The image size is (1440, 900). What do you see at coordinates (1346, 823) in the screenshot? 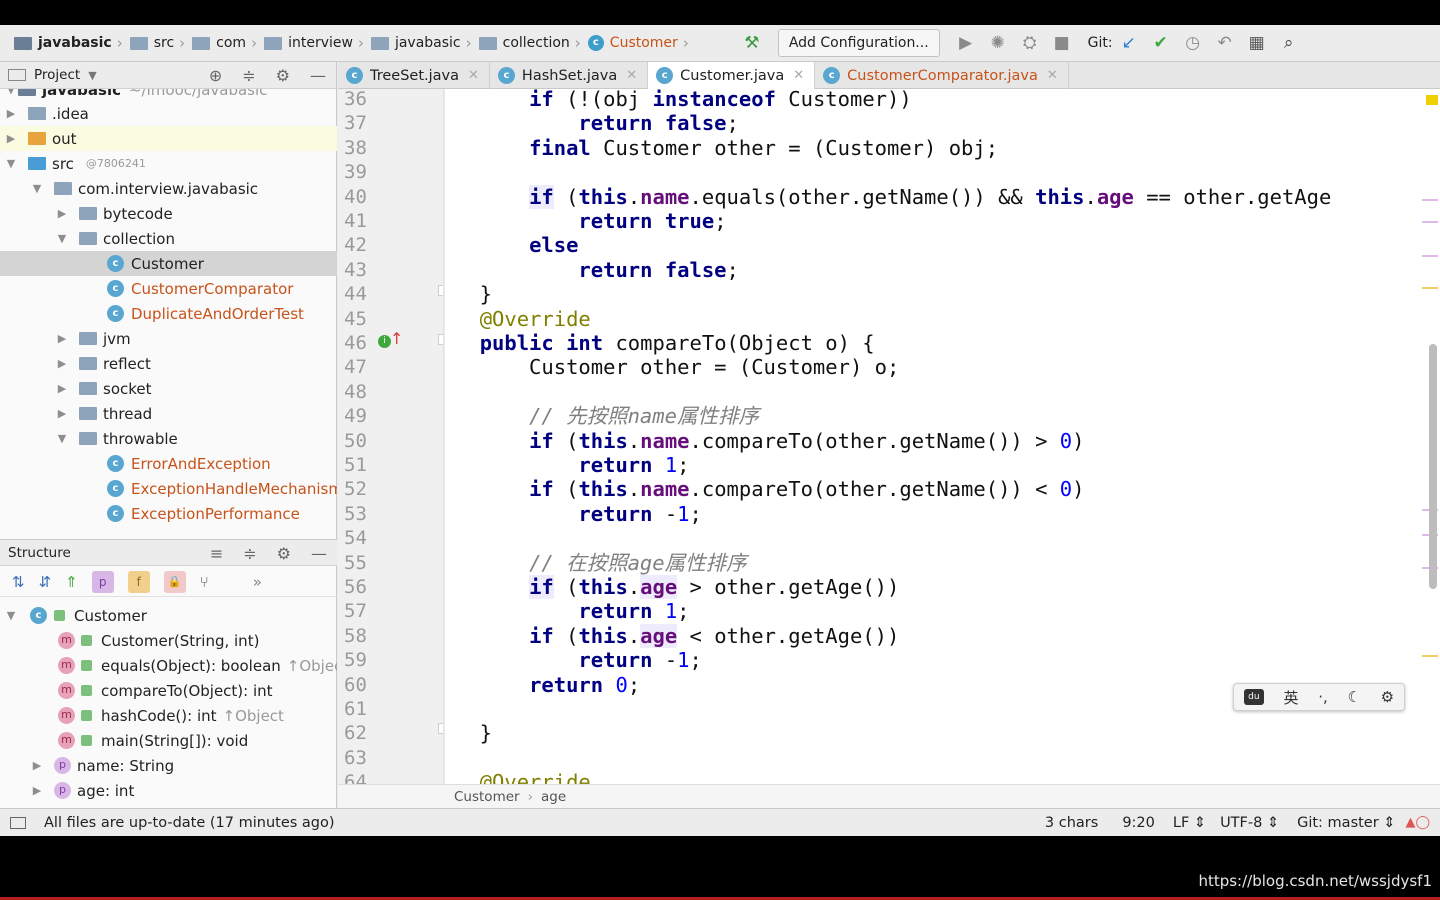
I see `git-branch: Git: master ⇕` at bounding box center [1346, 823].